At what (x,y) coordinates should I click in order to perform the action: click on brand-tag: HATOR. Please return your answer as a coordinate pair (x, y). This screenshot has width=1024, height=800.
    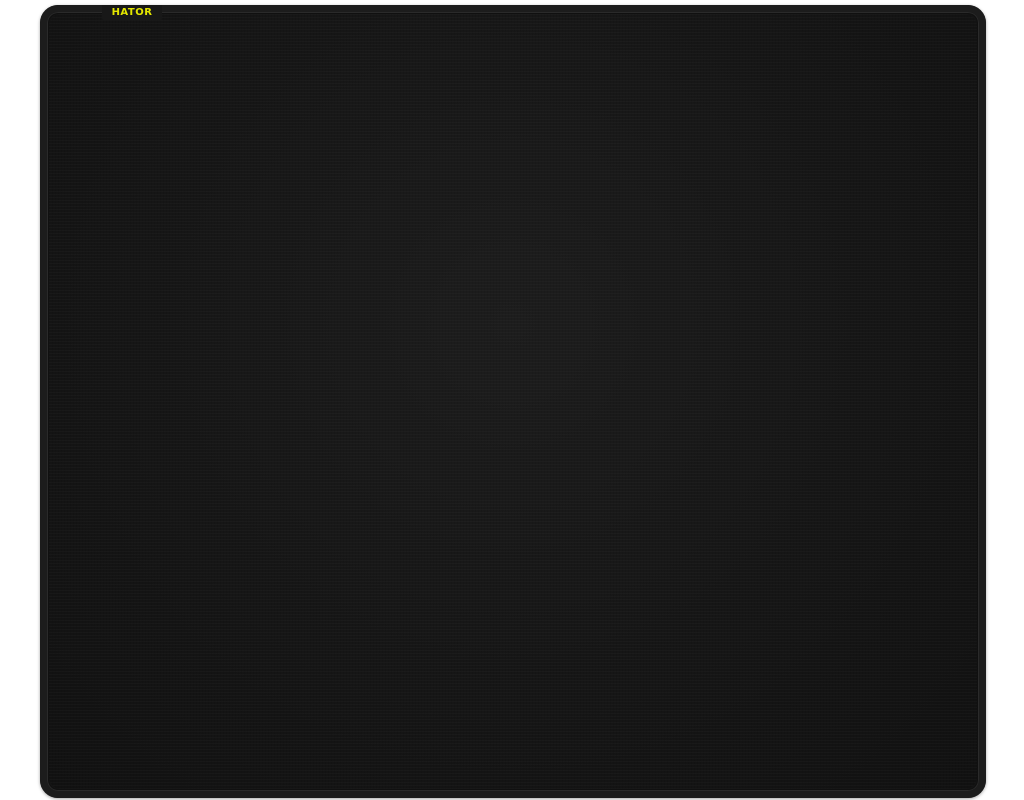
    Looking at the image, I should click on (132, 12).